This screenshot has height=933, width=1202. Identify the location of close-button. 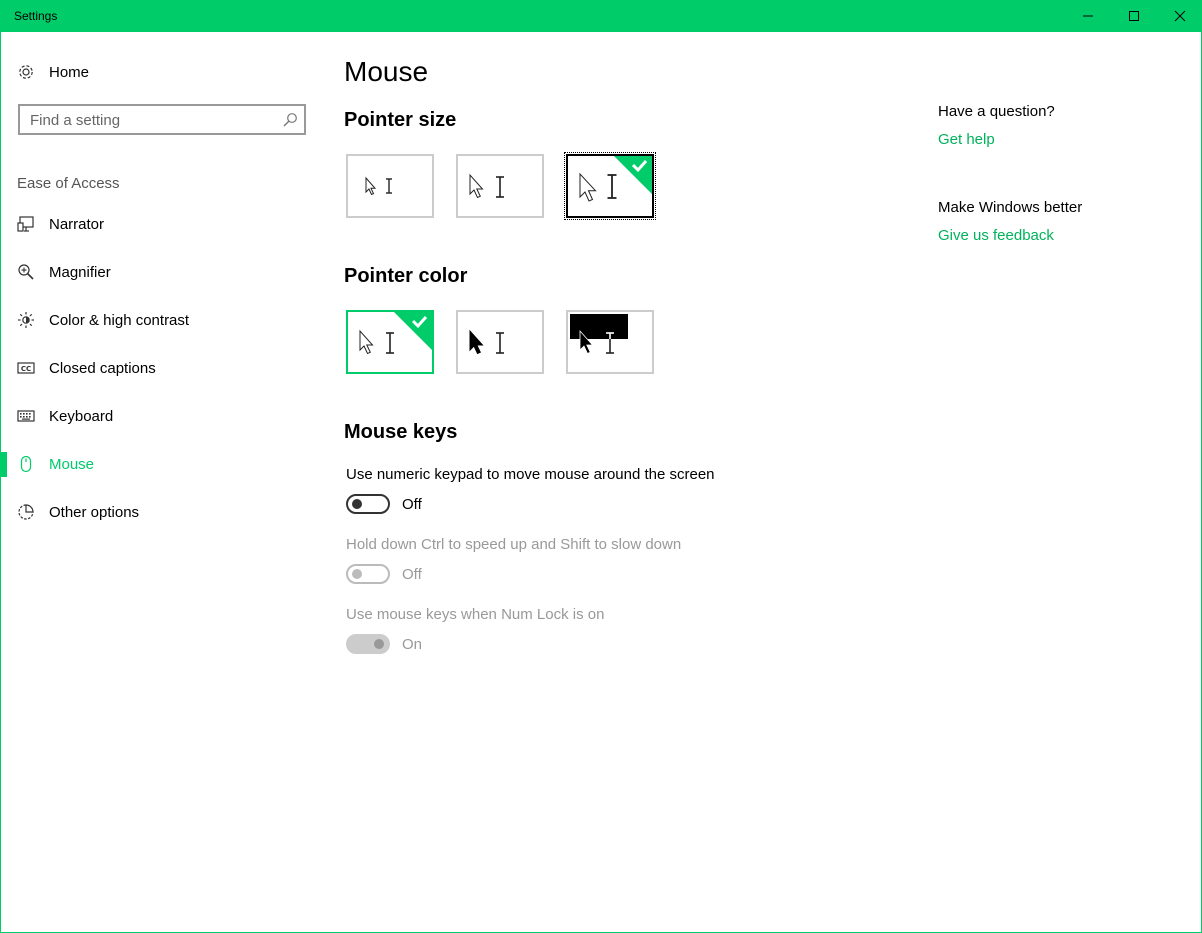
(1179, 16).